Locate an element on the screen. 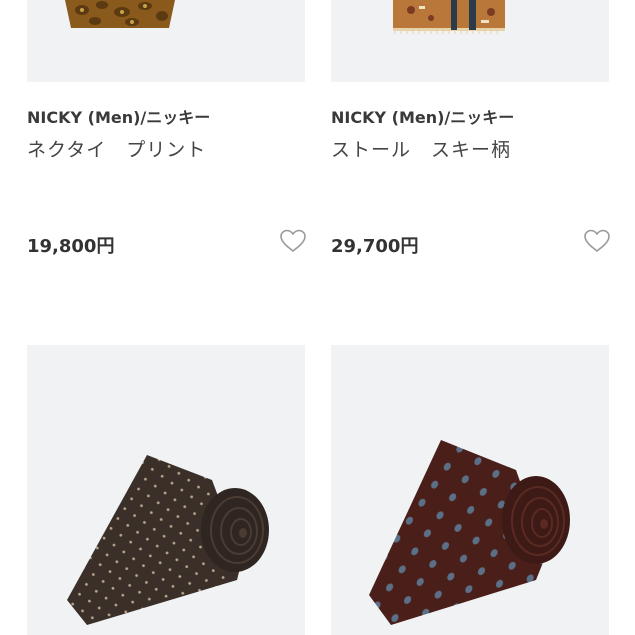  burgundy-dot-necktie-image is located at coordinates (469, 532).